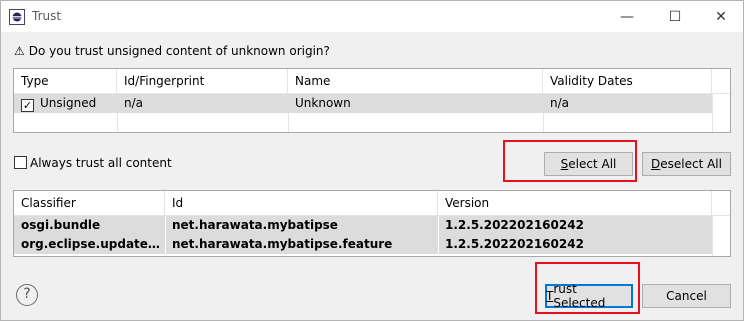 This screenshot has width=744, height=321. I want to click on signer-table-header: Type Id/Fingerprint Name Validity Dates, so click(372, 81).